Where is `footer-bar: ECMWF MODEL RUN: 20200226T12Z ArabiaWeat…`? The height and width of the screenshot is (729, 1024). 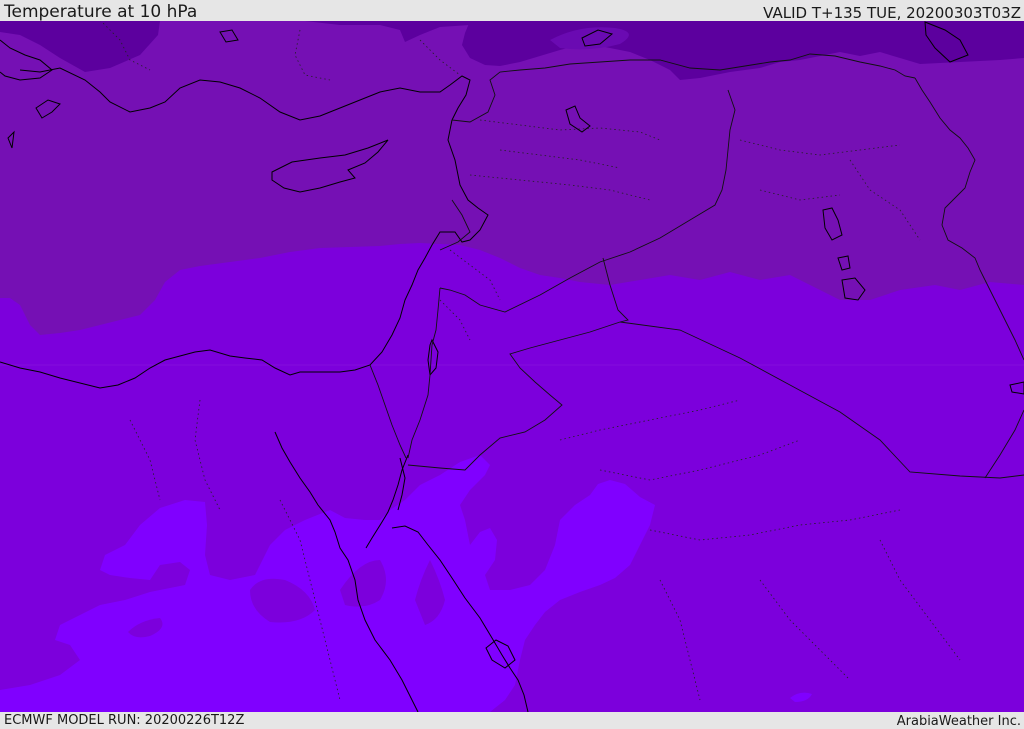 footer-bar: ECMWF MODEL RUN: 20200226T12Z ArabiaWeat… is located at coordinates (512, 720).